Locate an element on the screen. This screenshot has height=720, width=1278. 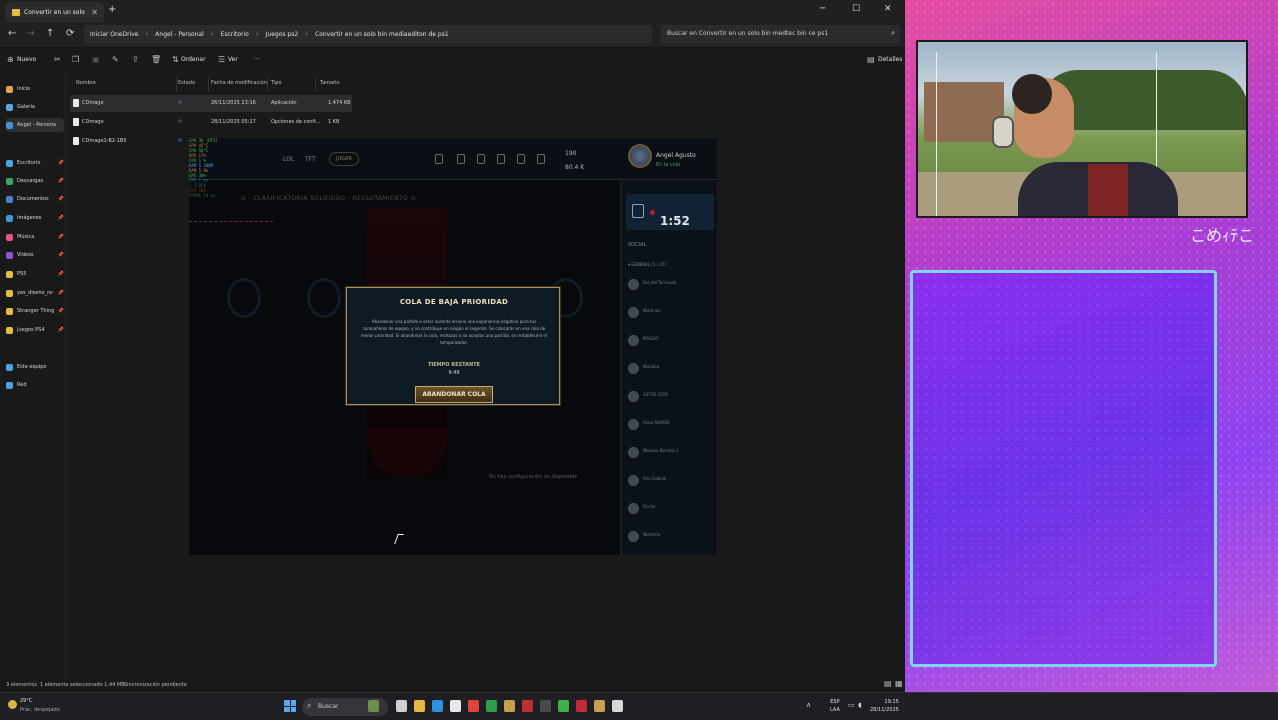
task-view-icon is located at coordinates (401, 706).